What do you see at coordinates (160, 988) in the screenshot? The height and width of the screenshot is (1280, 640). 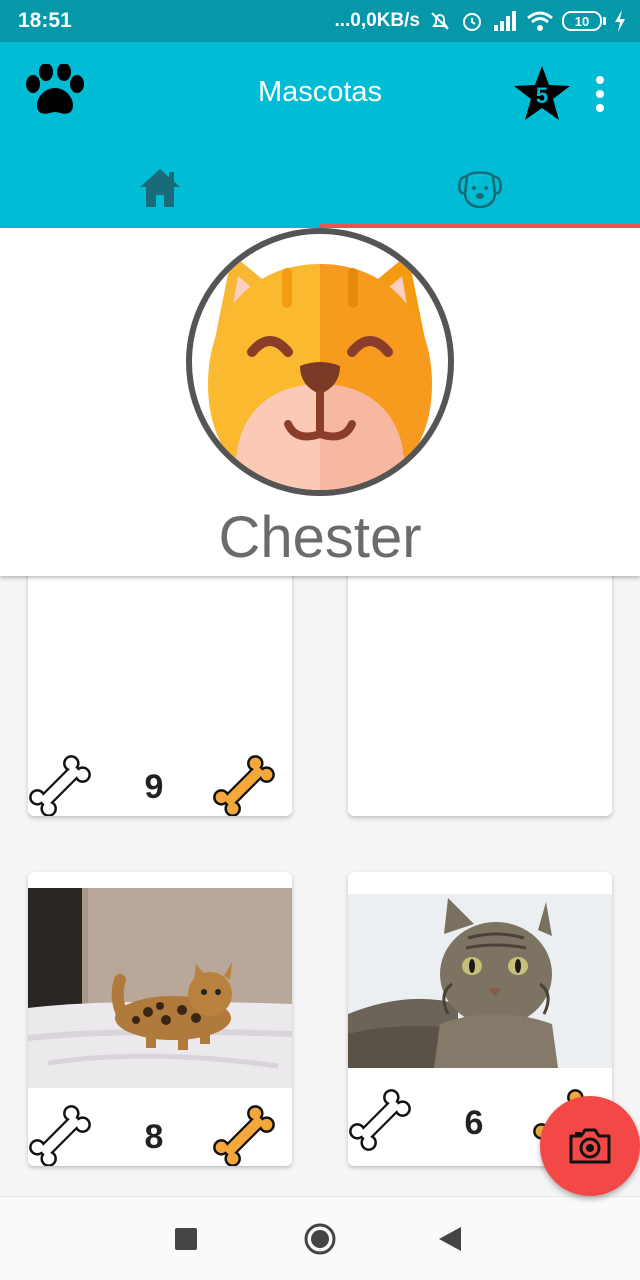 I see `bengal-kitten-photo` at bounding box center [160, 988].